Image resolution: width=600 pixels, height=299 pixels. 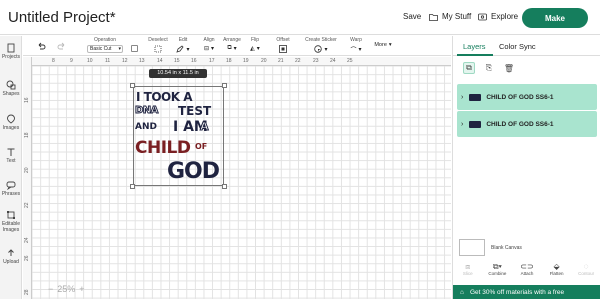 I want to click on offset-button, so click(x=283, y=49).